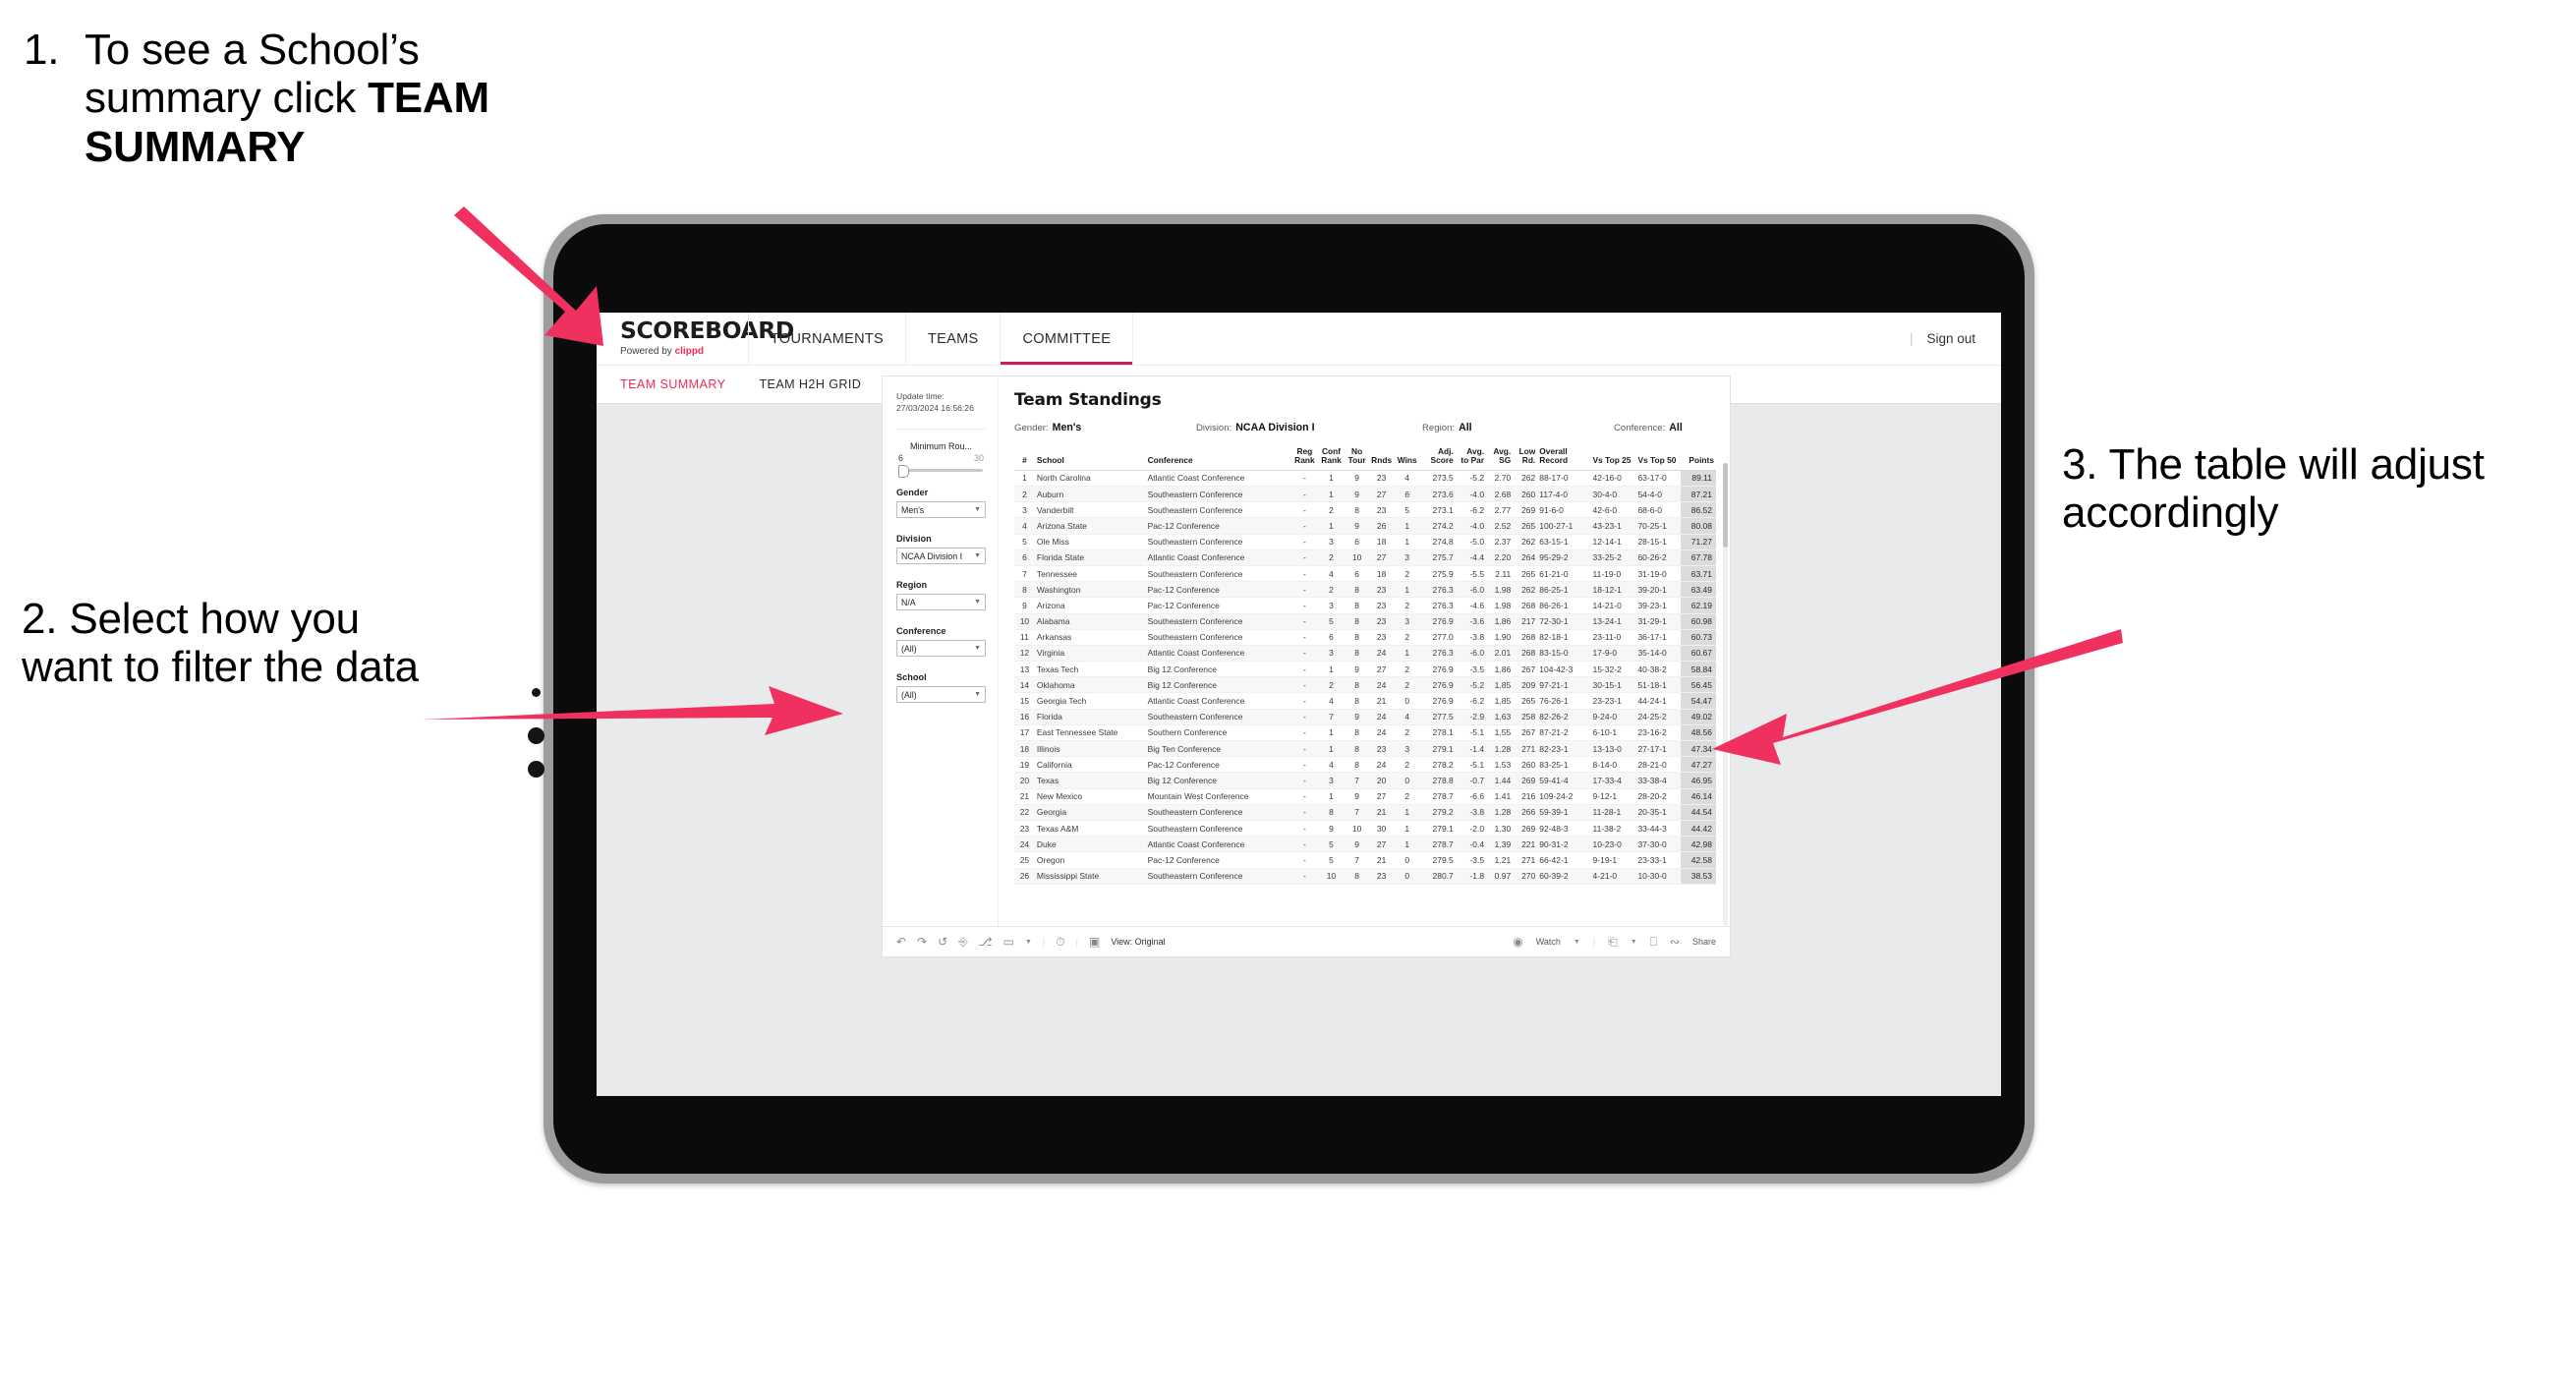  I want to click on column-header-points: Points, so click(1699, 459).